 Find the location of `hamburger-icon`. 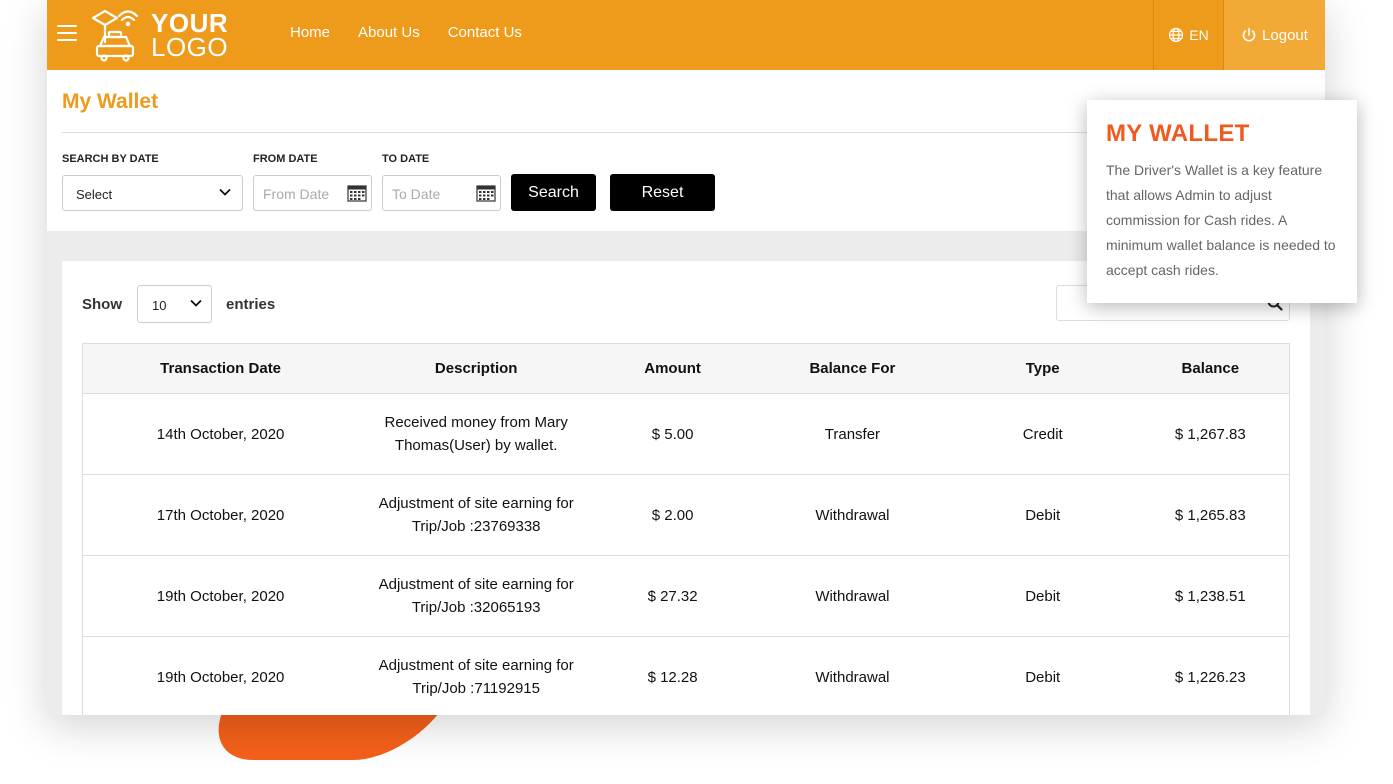

hamburger-icon is located at coordinates (67, 34).